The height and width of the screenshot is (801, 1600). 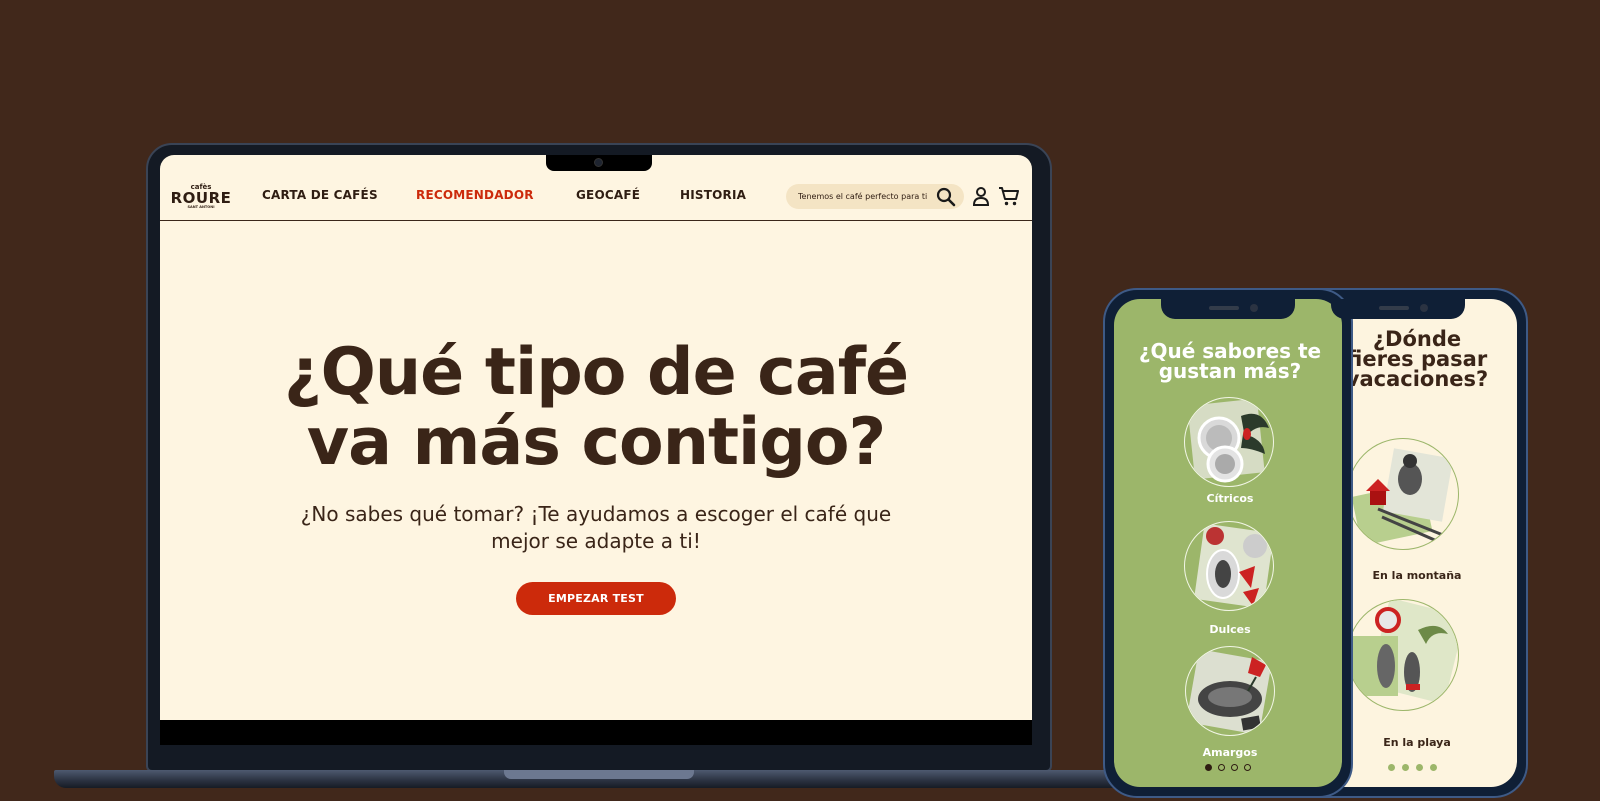 I want to click on hero-subtitle-line-2: mejor se adapte a ti!, so click(x=596, y=541).